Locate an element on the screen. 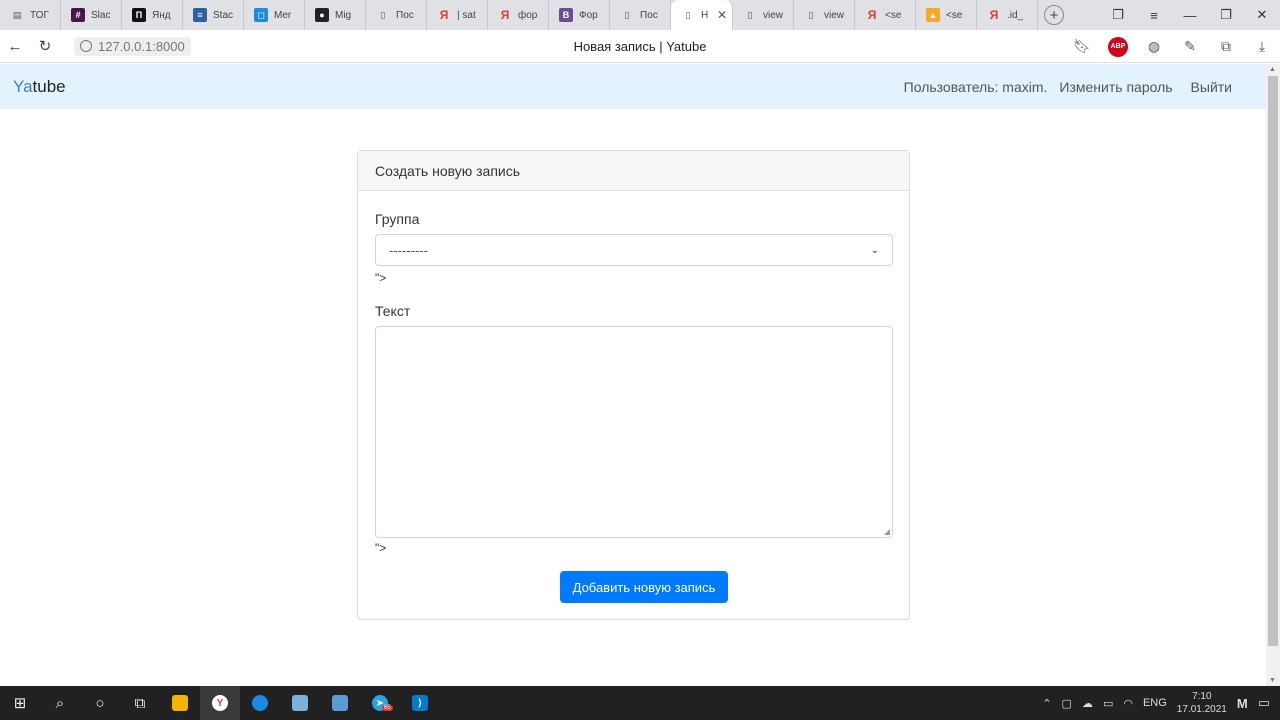 This screenshot has height=720, width=1280. mail-app-icon: M is located at coordinates (1242, 703).